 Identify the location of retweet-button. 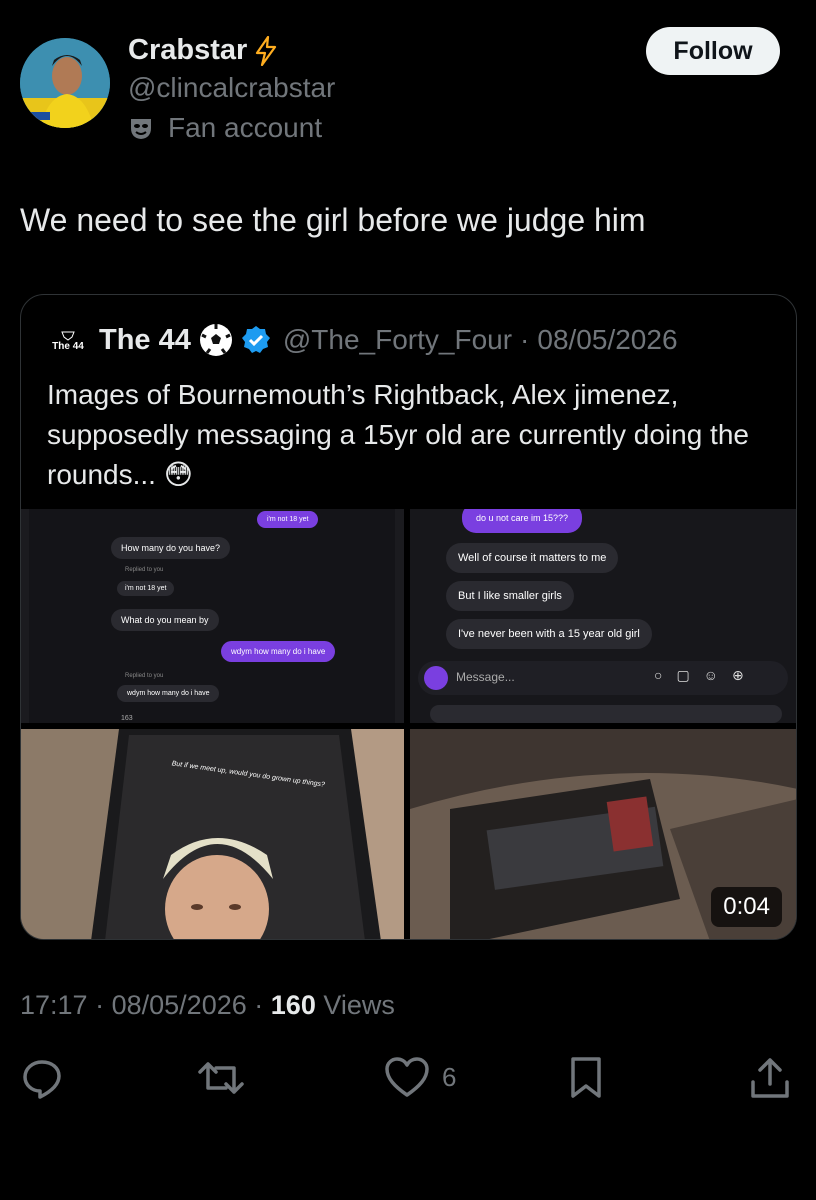
(221, 1078).